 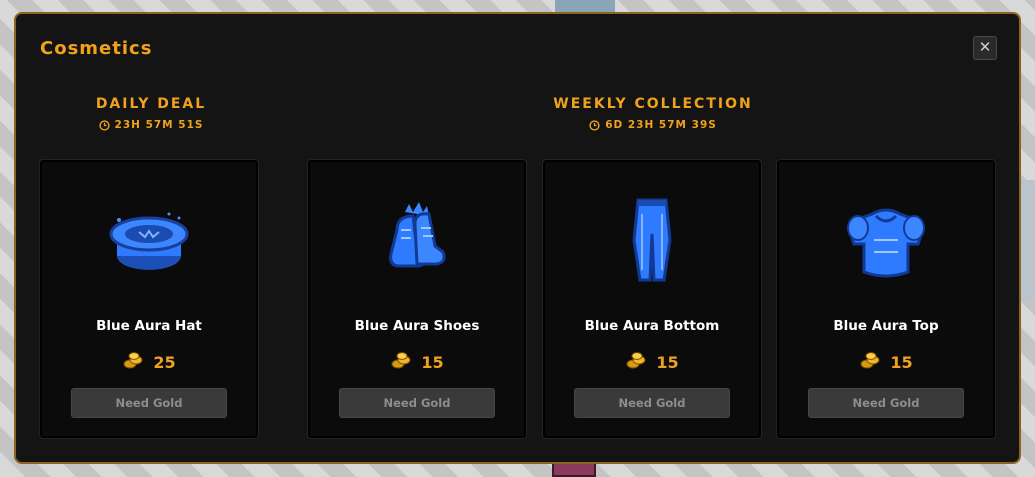 I want to click on shoes-icon, so click(x=417, y=240).